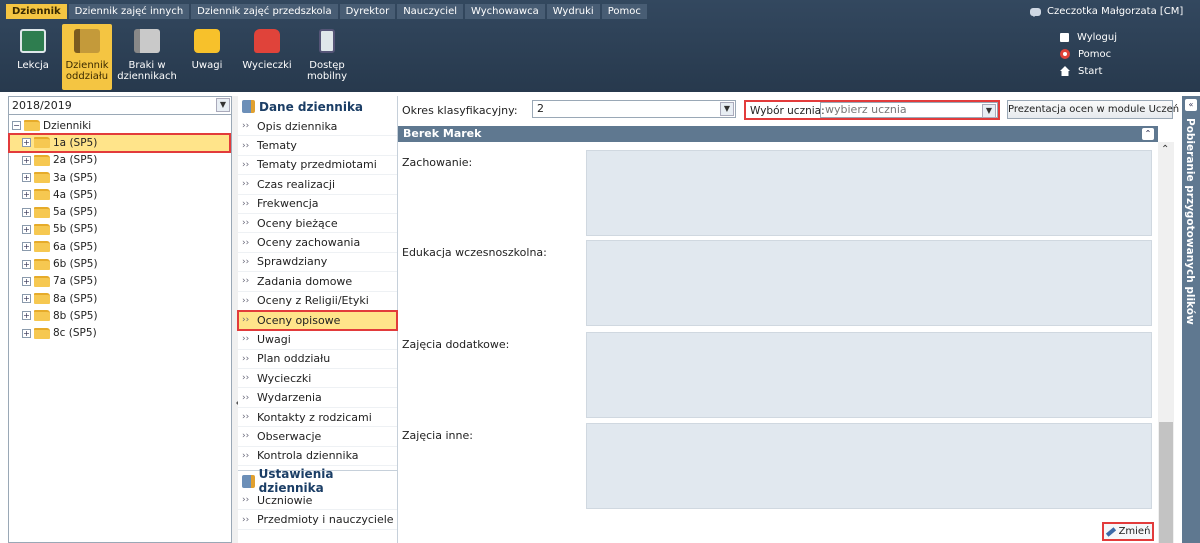 The image size is (1200, 543). What do you see at coordinates (1166, 342) in the screenshot?
I see `vertical-scrollbar: ⌃` at bounding box center [1166, 342].